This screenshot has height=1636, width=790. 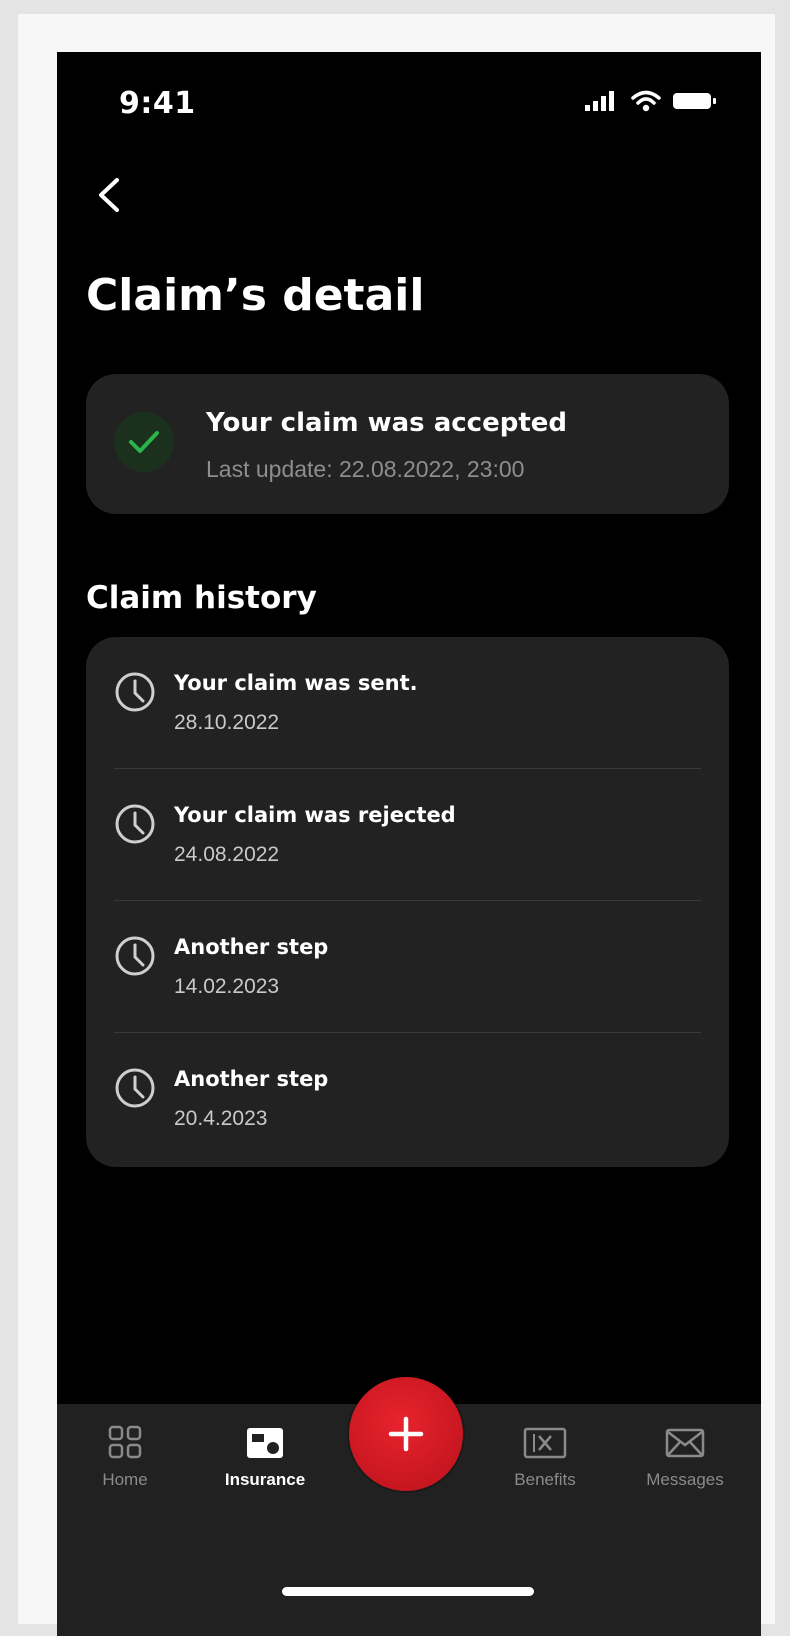 What do you see at coordinates (386, 423) in the screenshot?
I see `claim-status-title: Your claim was accepted` at bounding box center [386, 423].